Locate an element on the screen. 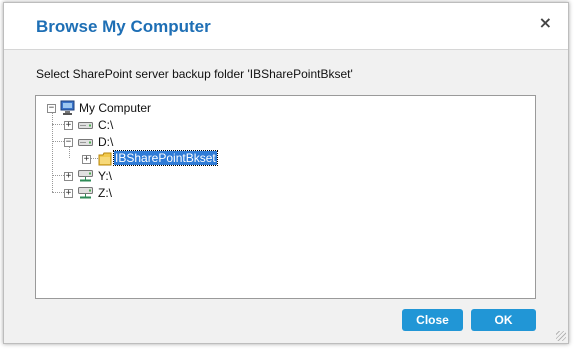  tree-item-my-computer: − My Computer is located at coordinates (276, 108).